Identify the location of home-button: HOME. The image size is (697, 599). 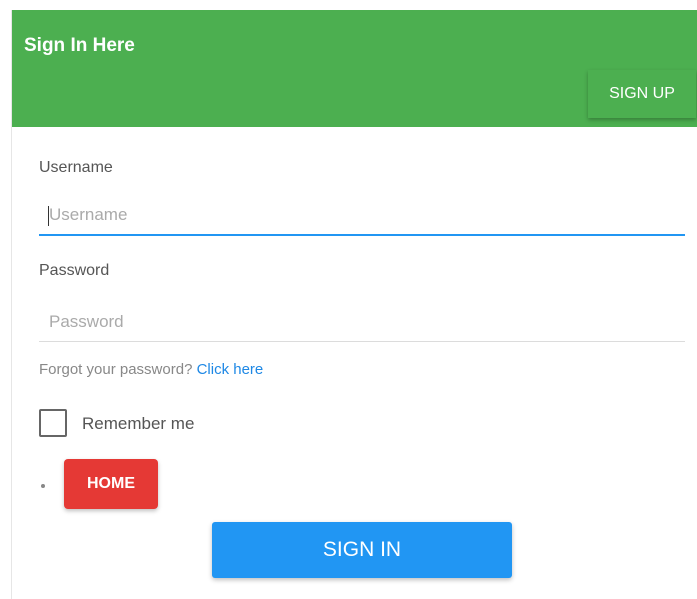
(111, 484).